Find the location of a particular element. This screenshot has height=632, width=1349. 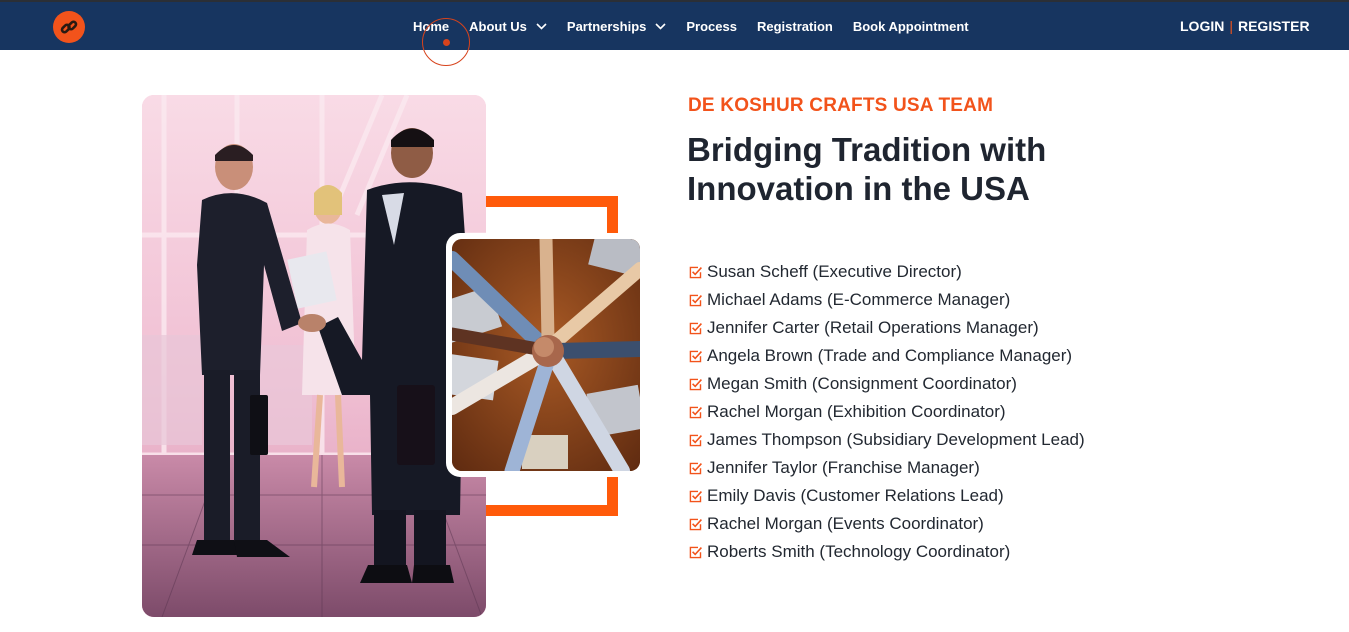

site-logo is located at coordinates (69, 27).